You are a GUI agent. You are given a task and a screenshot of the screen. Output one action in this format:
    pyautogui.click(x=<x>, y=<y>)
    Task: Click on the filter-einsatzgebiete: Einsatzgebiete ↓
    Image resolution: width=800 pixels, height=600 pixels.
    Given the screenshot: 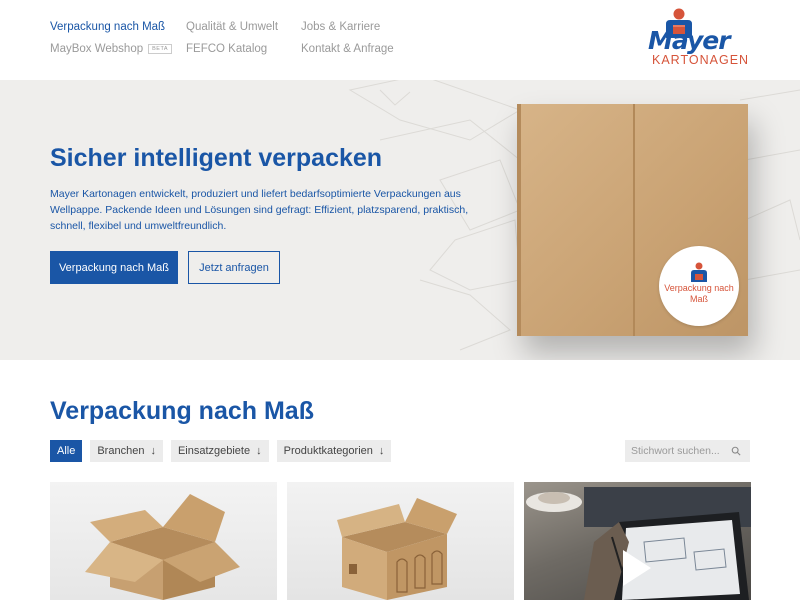 What is the action you would take?
    pyautogui.click(x=219, y=451)
    